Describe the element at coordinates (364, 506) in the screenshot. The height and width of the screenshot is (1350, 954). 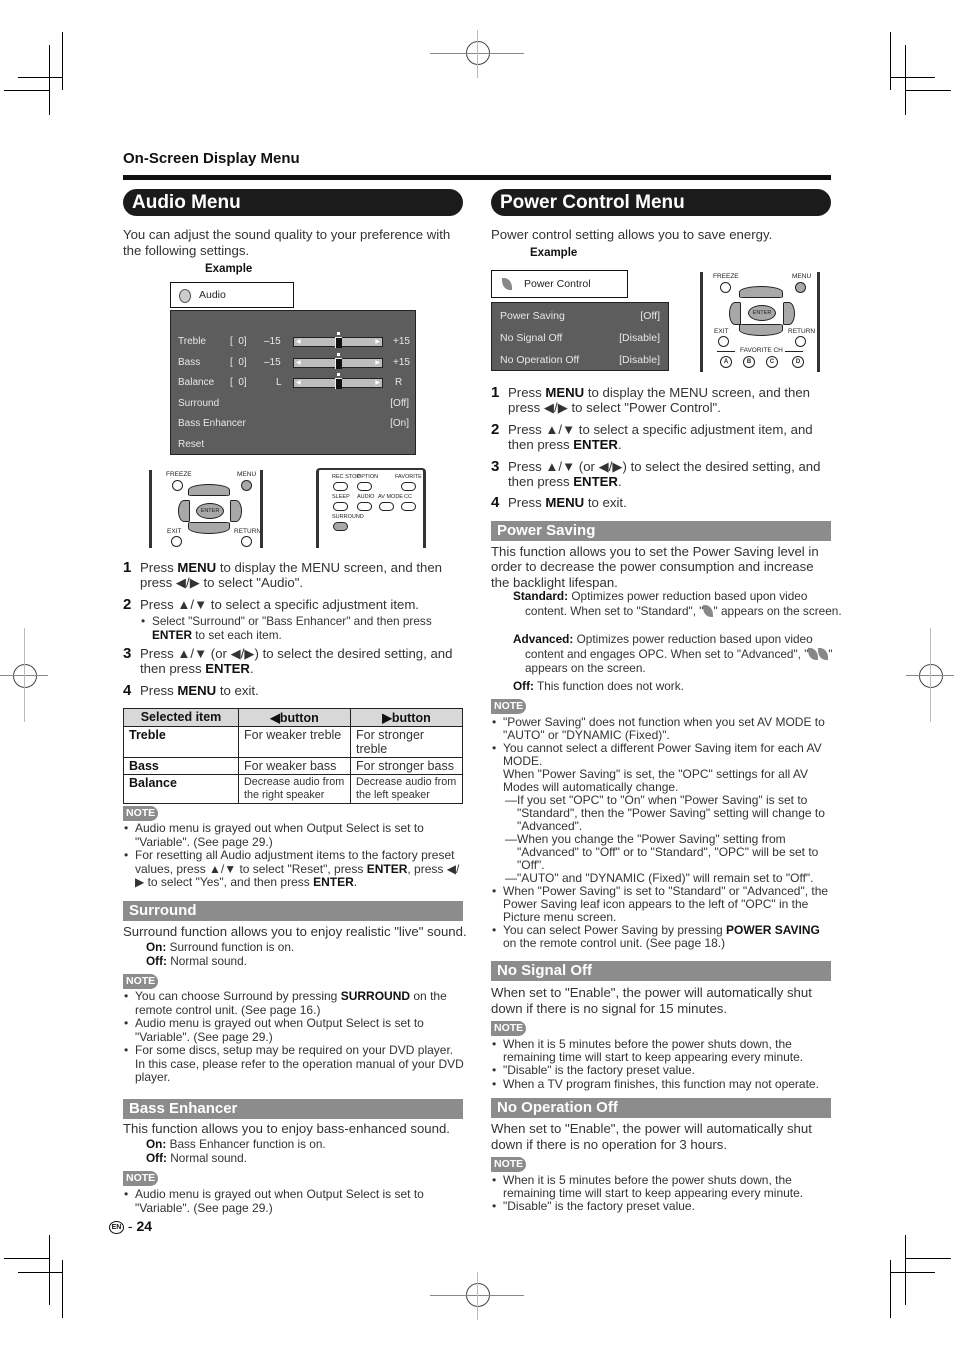
I see `audio-button` at that location.